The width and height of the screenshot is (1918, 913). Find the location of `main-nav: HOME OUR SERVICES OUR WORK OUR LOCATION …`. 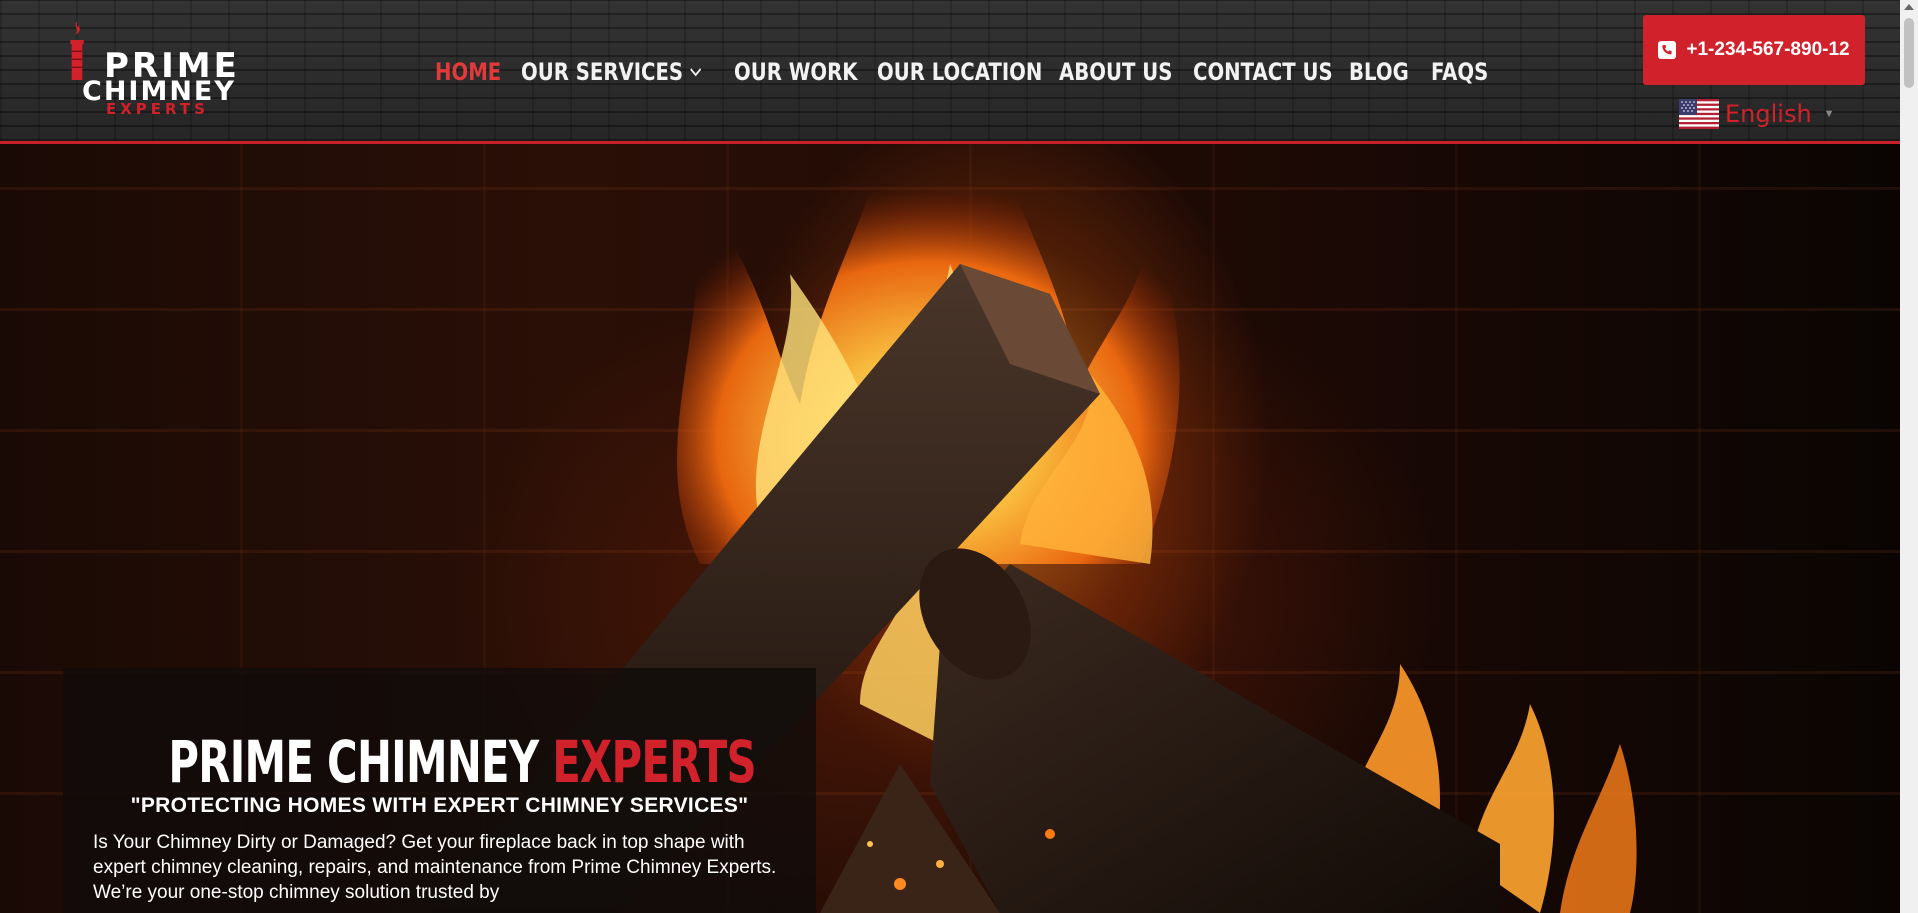

main-nav: HOME OUR SERVICES OUR WORK OUR LOCATION … is located at coordinates (975, 72).